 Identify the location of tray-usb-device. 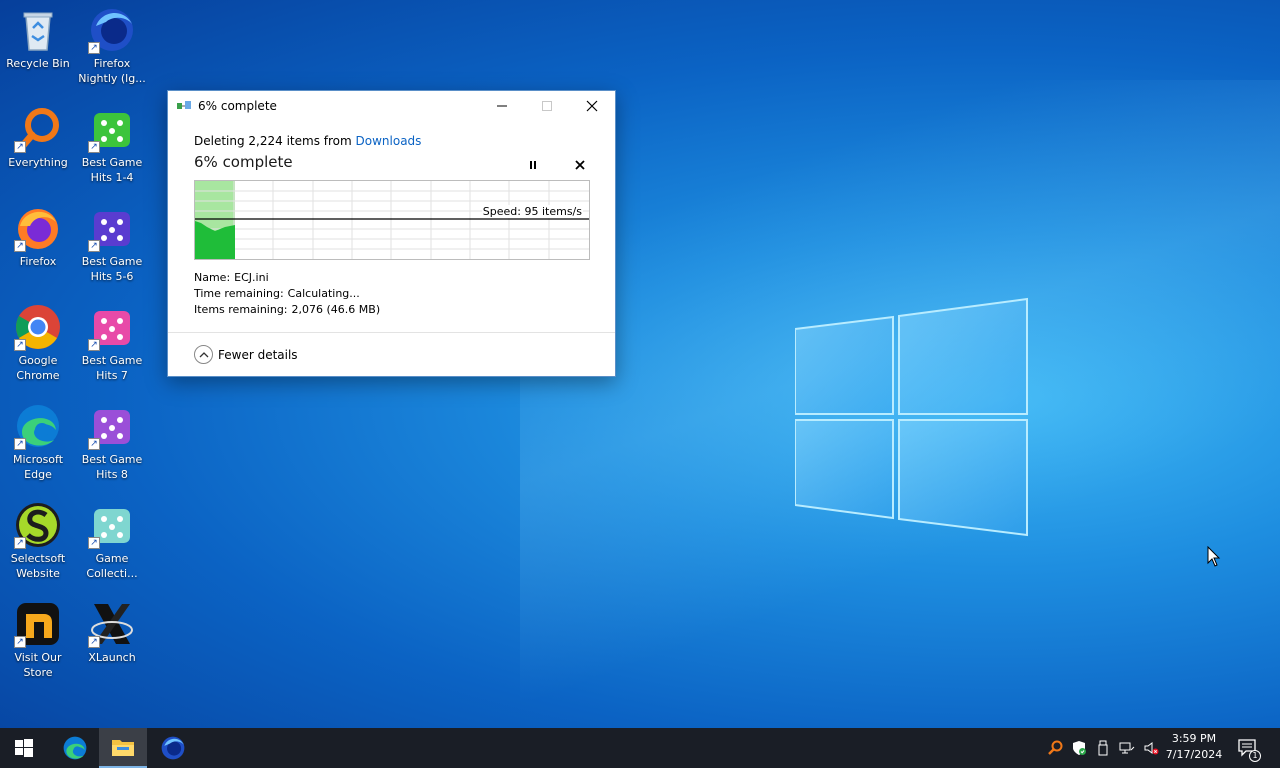
(1103, 748).